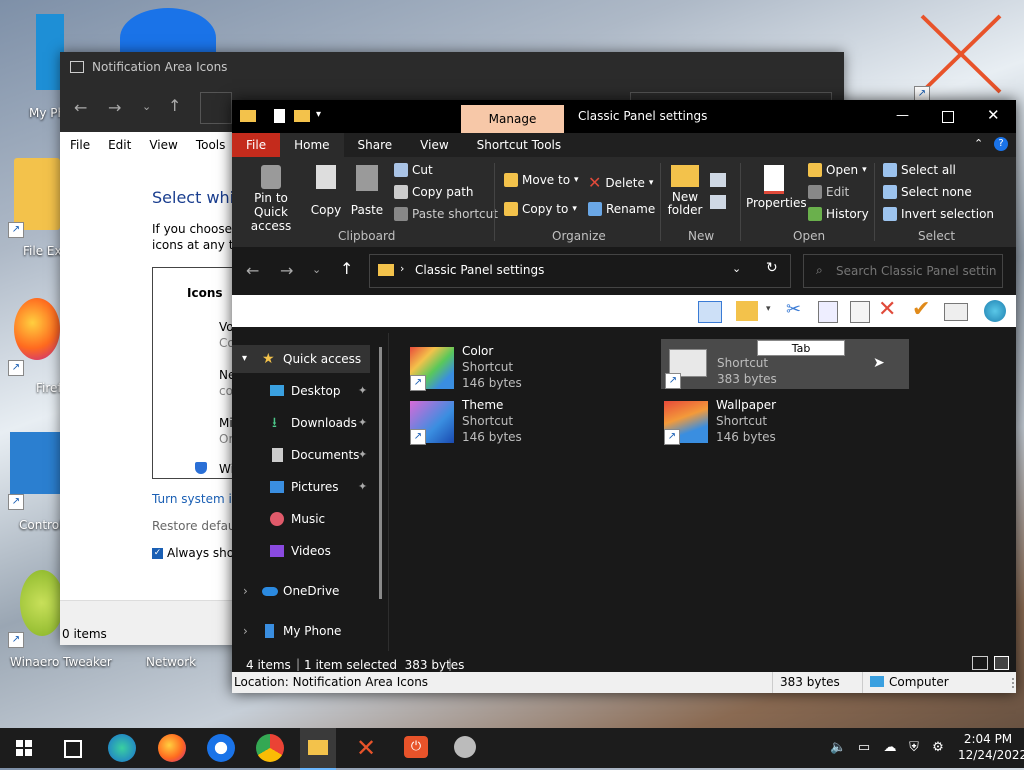 The image size is (1024, 770). Describe the element at coordinates (271, 199) in the screenshot. I see `pin-quick-access-button: Pin to Quick access` at that location.